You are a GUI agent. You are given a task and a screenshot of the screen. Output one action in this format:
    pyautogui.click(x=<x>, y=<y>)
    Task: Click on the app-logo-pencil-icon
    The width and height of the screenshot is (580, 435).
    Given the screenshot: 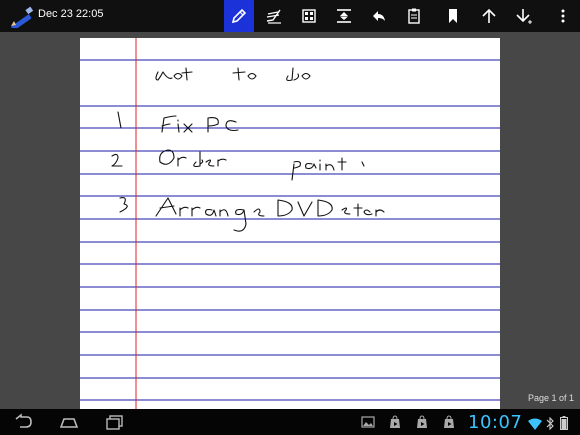 What is the action you would take?
    pyautogui.click(x=21, y=16)
    